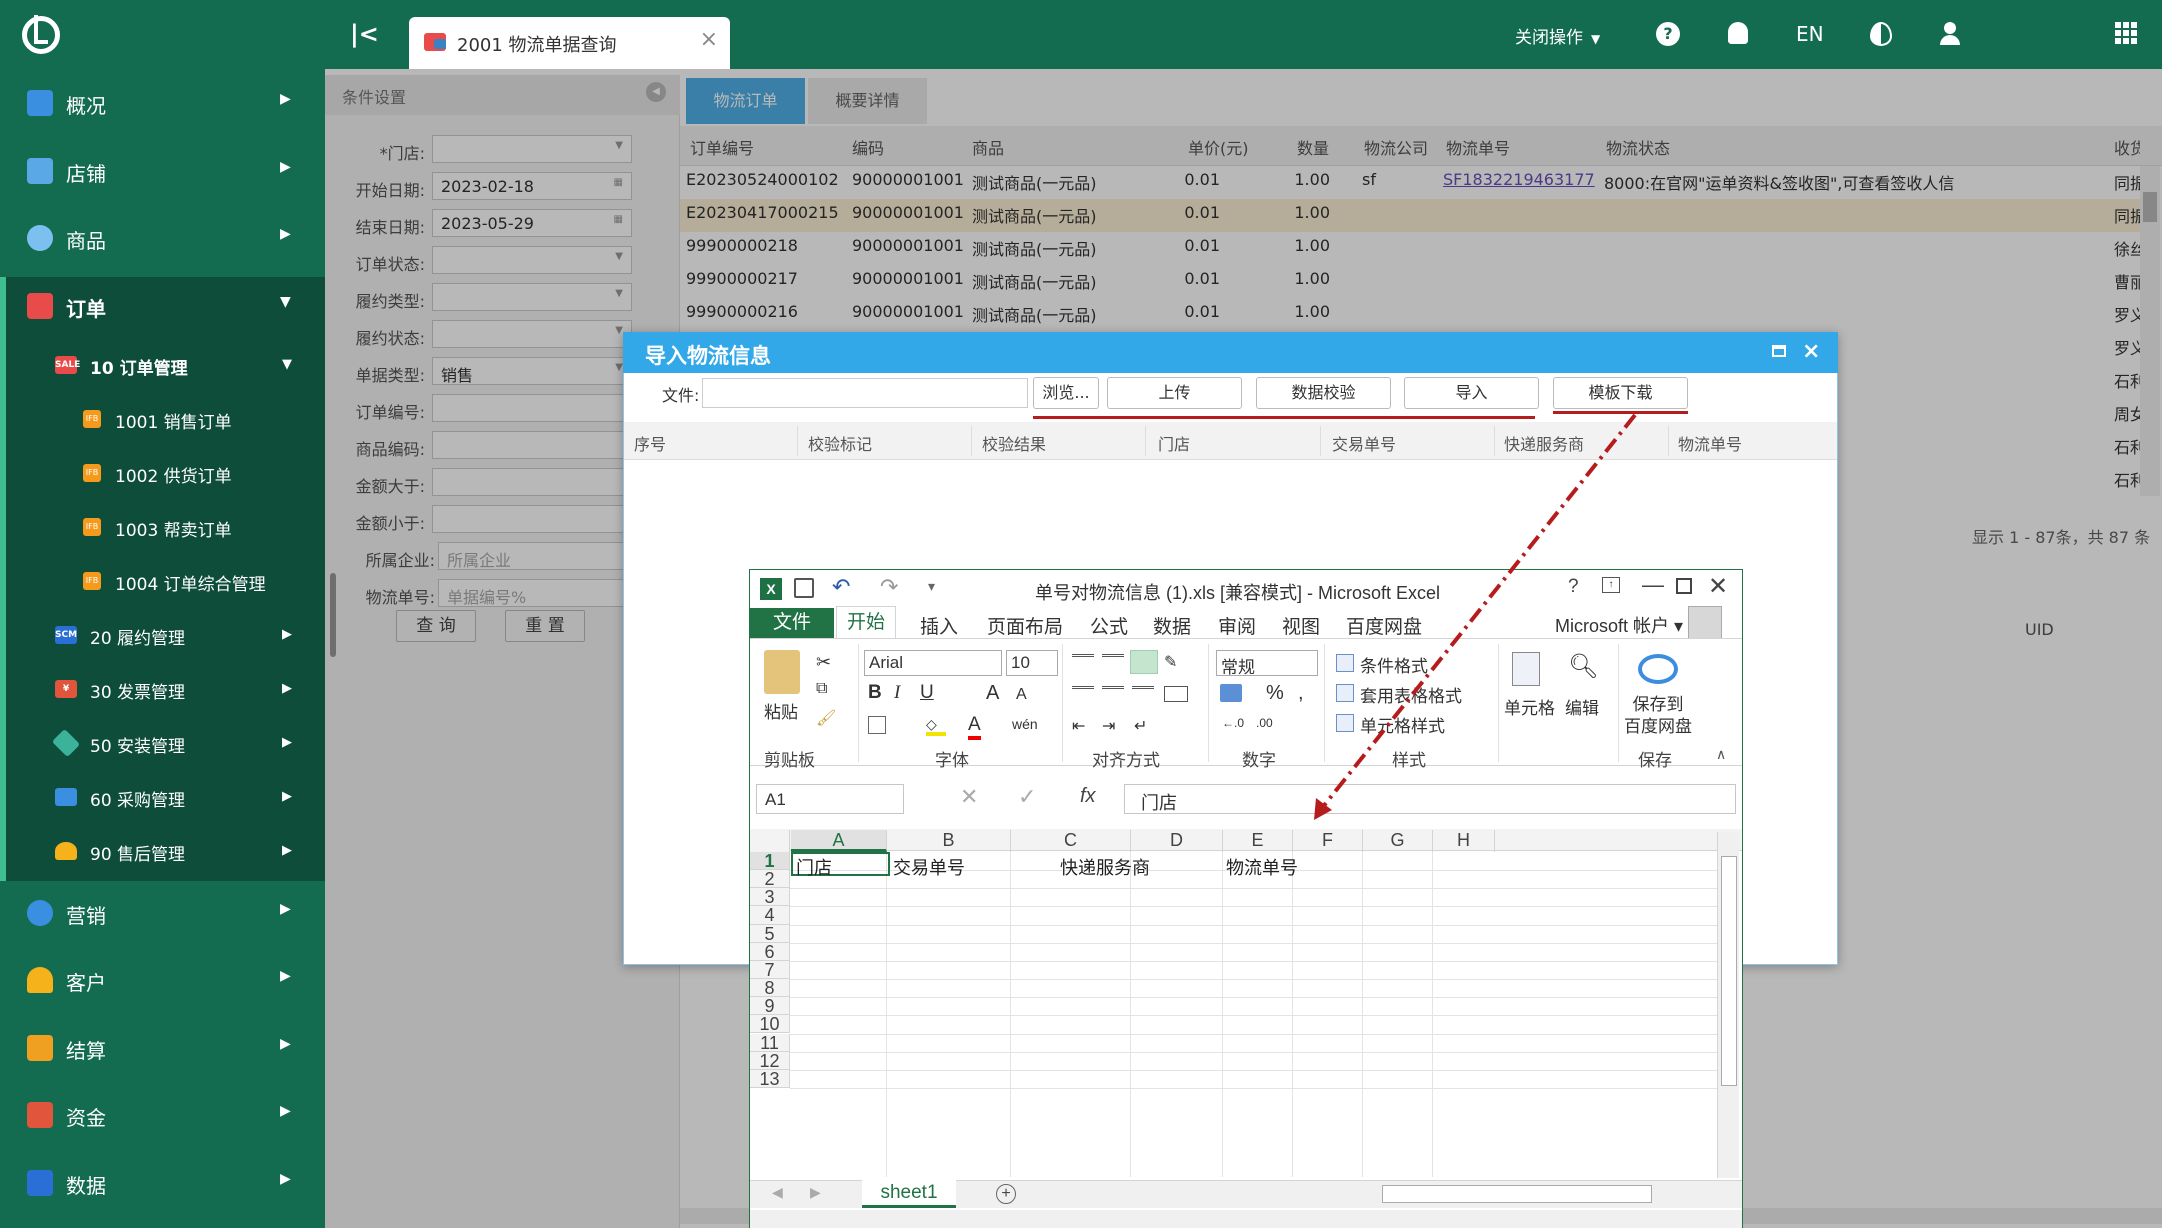 The height and width of the screenshot is (1228, 2162). What do you see at coordinates (814, 867) in the screenshot?
I see `cell-a1: 门店` at bounding box center [814, 867].